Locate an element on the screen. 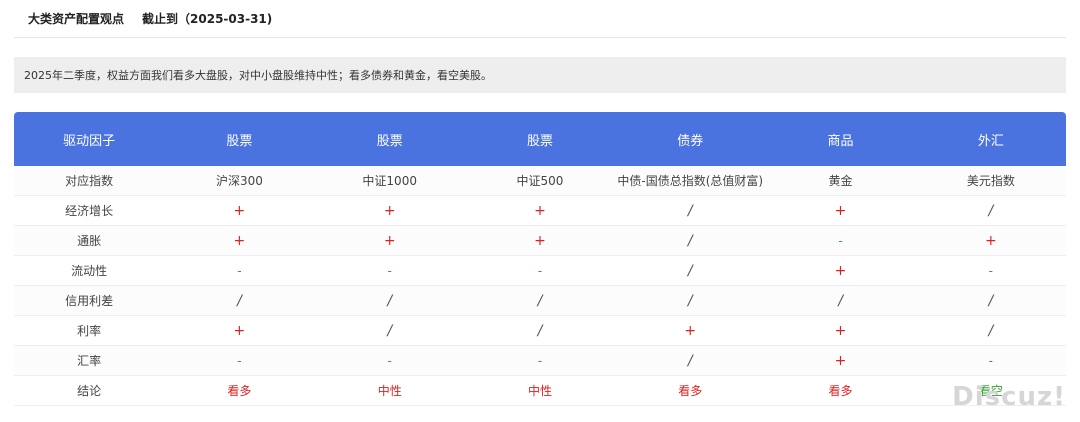 The width and height of the screenshot is (1080, 422). table-cell: 黄金 is located at coordinates (840, 181).